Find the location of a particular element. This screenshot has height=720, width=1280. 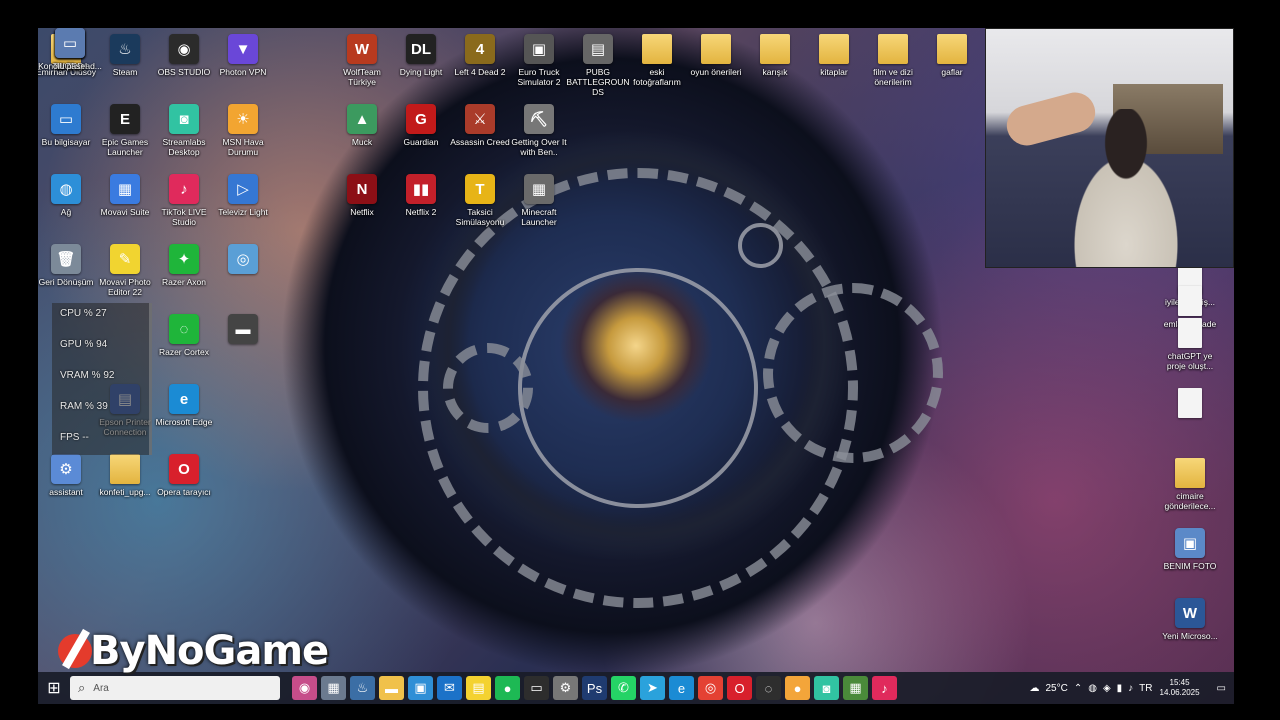

weather-icon: ☁ is located at coordinates (1034, 688).